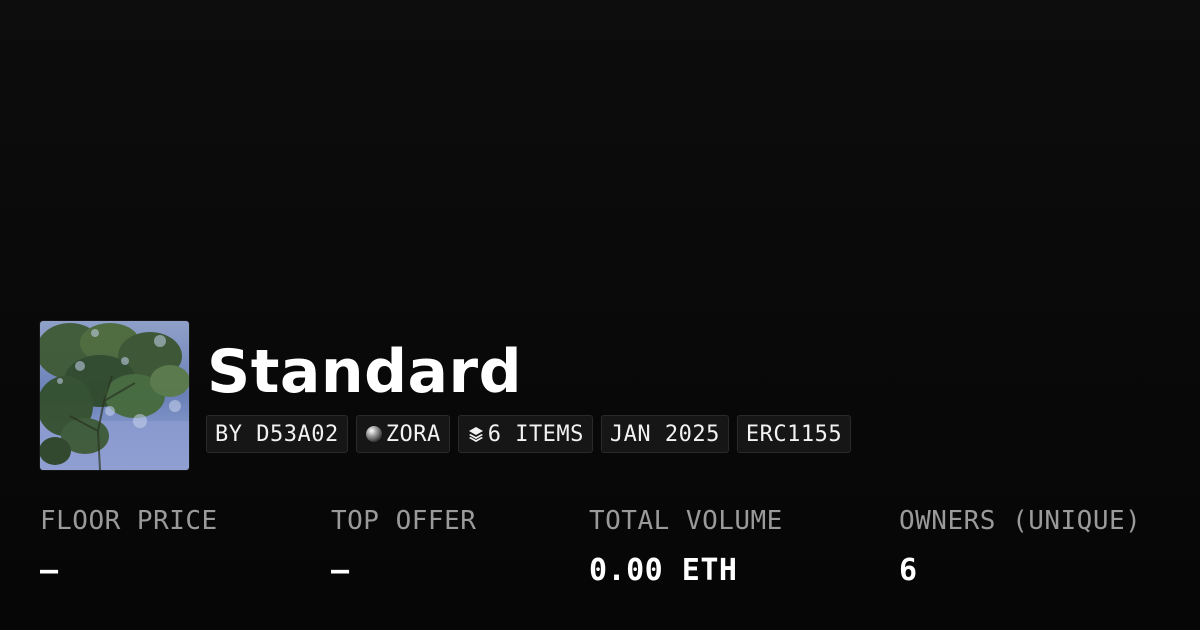 Image resolution: width=1200 pixels, height=630 pixels. Describe the element at coordinates (663, 570) in the screenshot. I see `total-volume-value: 0.00 ETH` at that location.